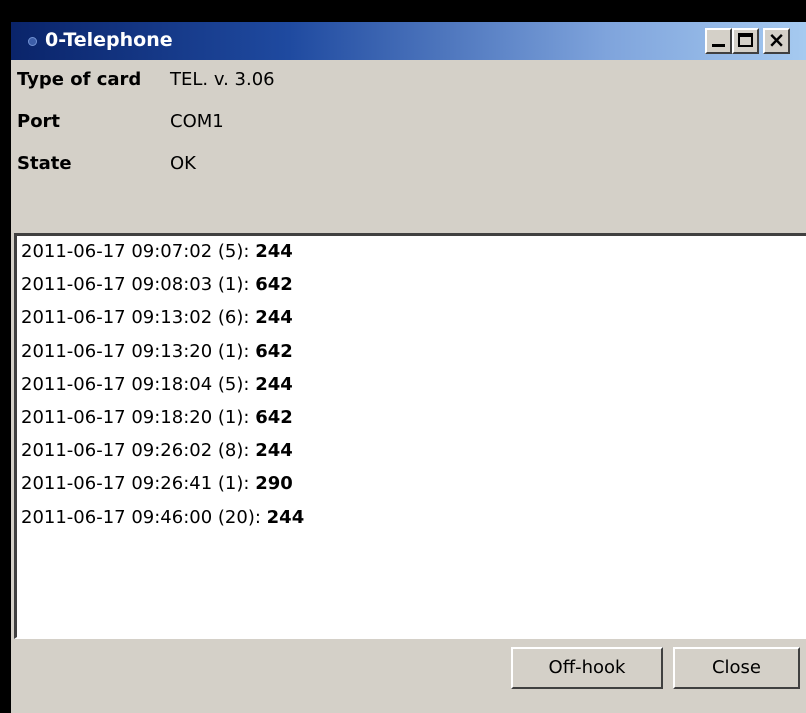 The image size is (806, 713). I want to click on close-window-button: ×, so click(776, 41).